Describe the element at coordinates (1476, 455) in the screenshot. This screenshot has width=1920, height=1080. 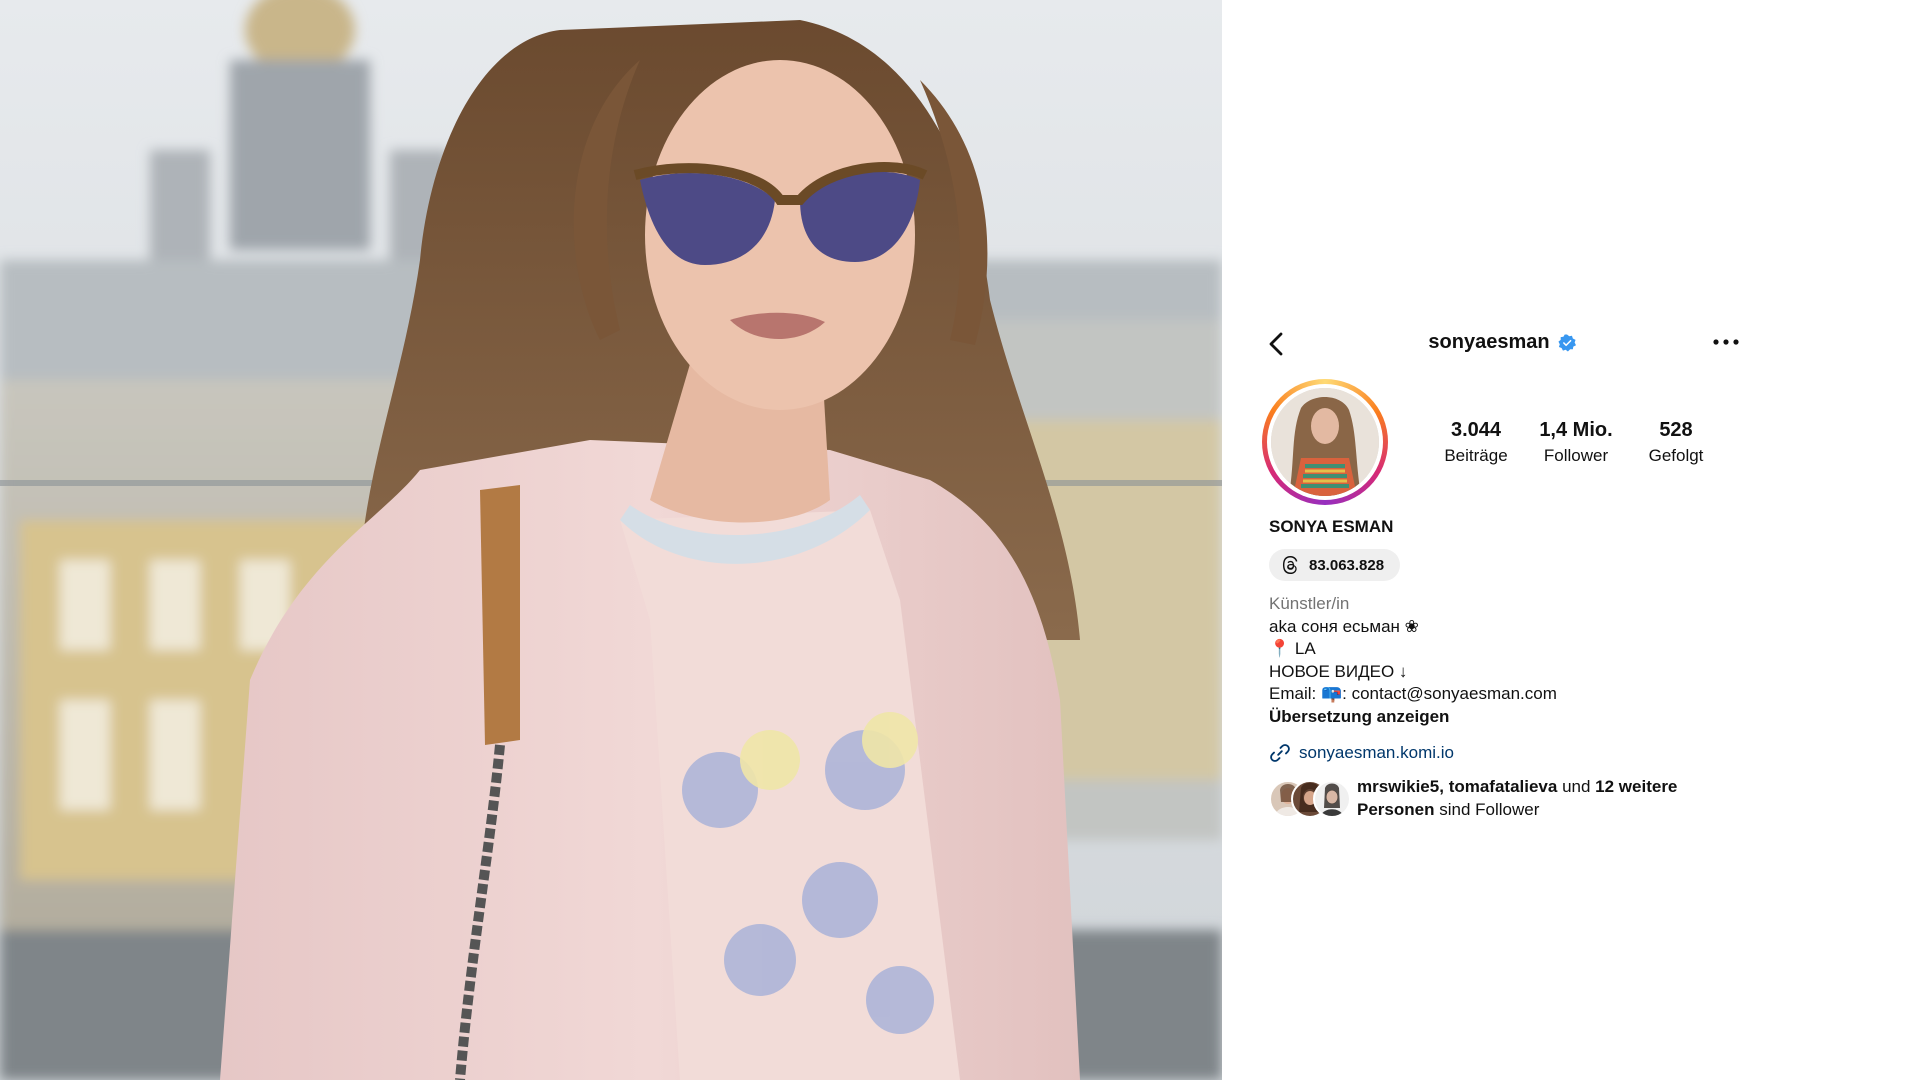
I see `posts-count-label: Beiträge` at that location.